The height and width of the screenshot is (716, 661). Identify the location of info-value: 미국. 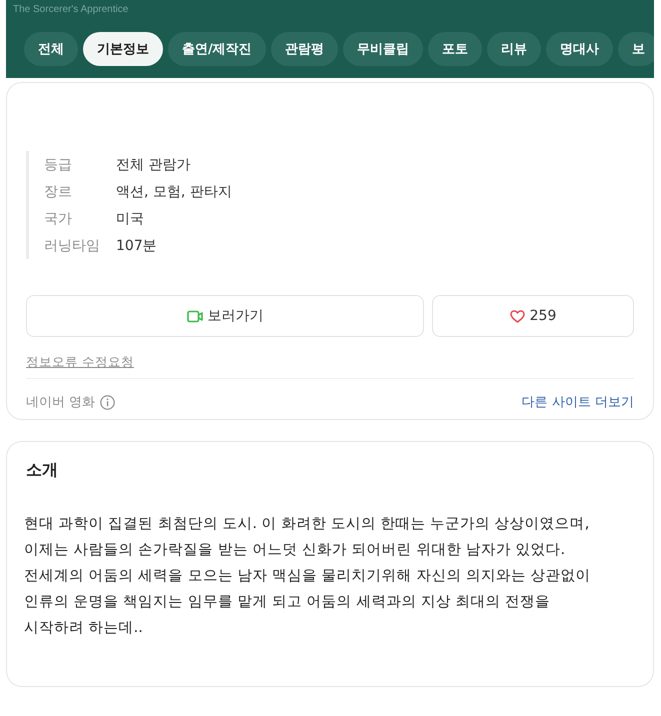
(130, 219).